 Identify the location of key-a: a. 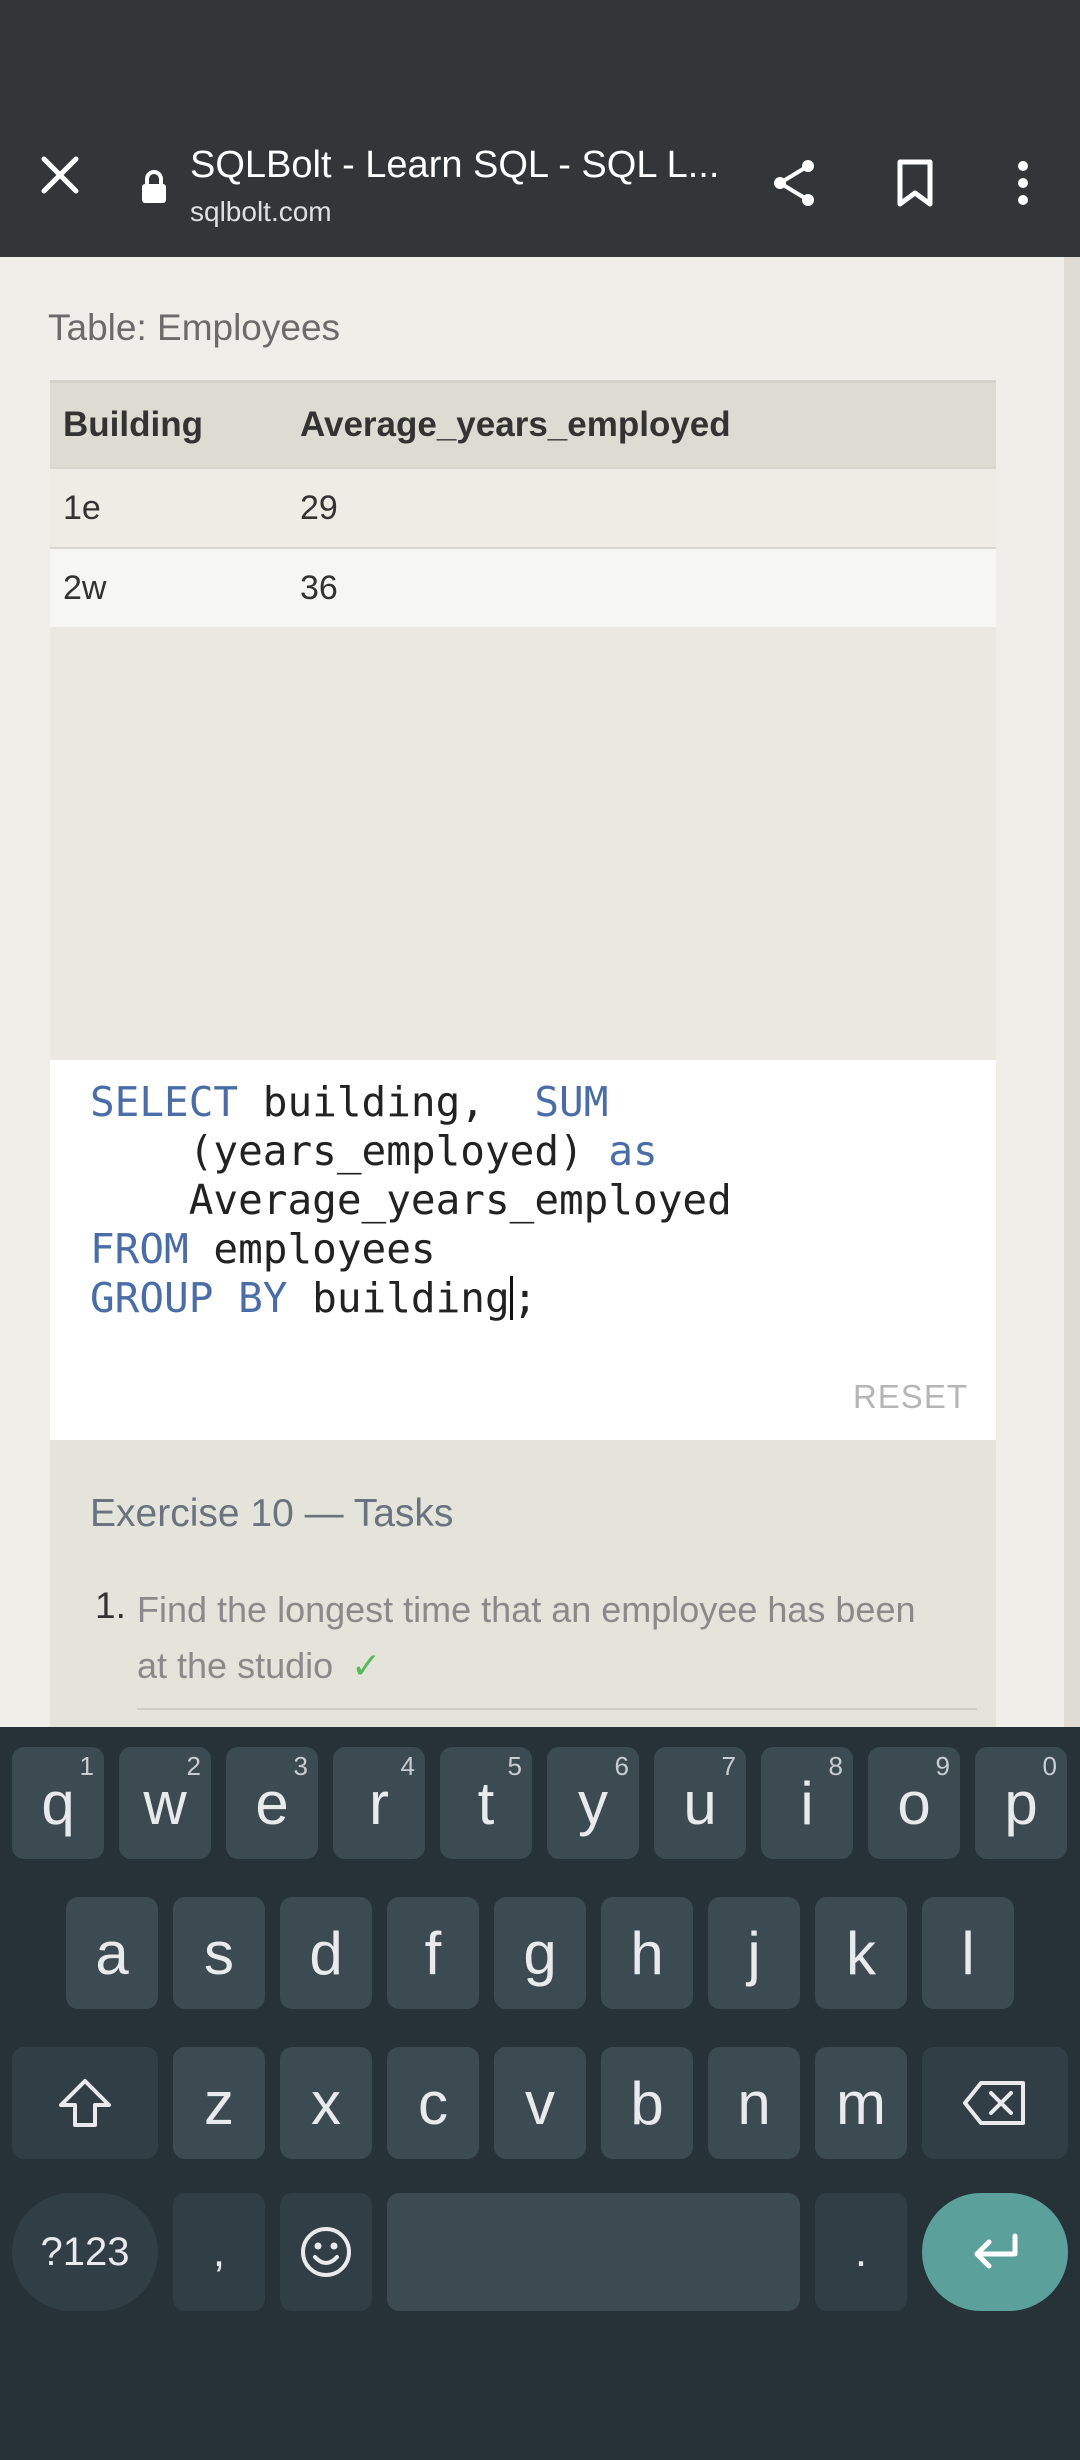
(112, 1953).